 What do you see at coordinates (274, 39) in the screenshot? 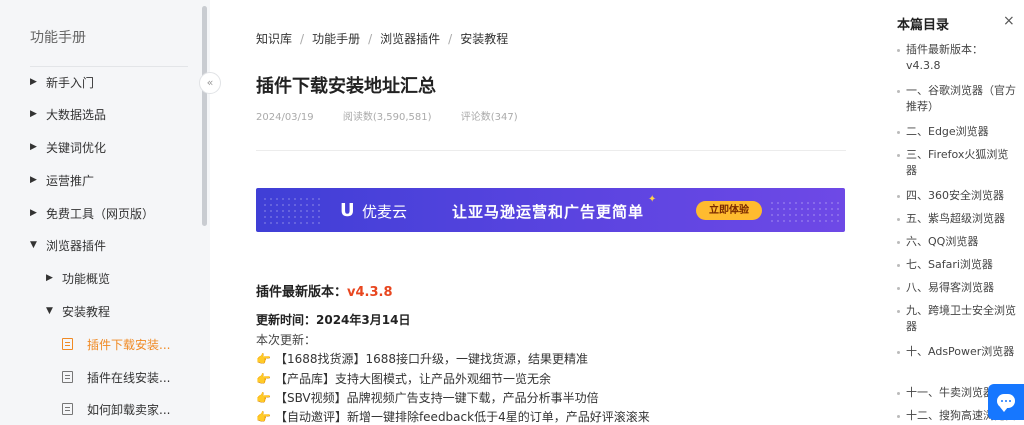
I see `breadcrumb-item-knowledge-base: 知识库` at bounding box center [274, 39].